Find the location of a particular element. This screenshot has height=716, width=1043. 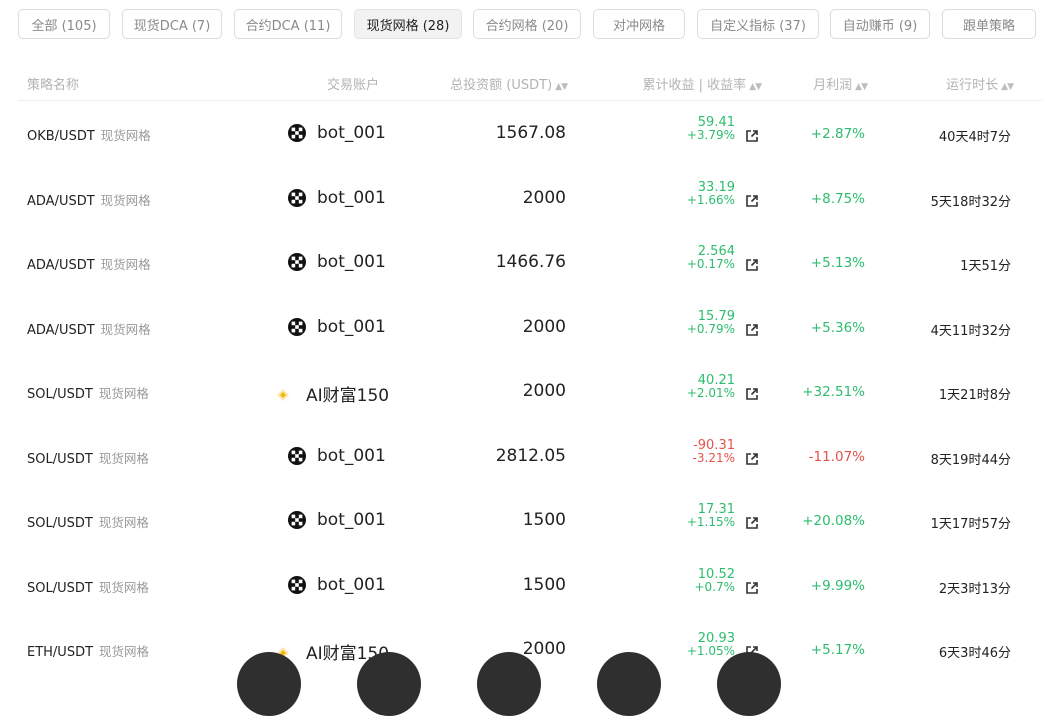

strategy-name: OKB/USDT 现货网格 is located at coordinates (89, 134).